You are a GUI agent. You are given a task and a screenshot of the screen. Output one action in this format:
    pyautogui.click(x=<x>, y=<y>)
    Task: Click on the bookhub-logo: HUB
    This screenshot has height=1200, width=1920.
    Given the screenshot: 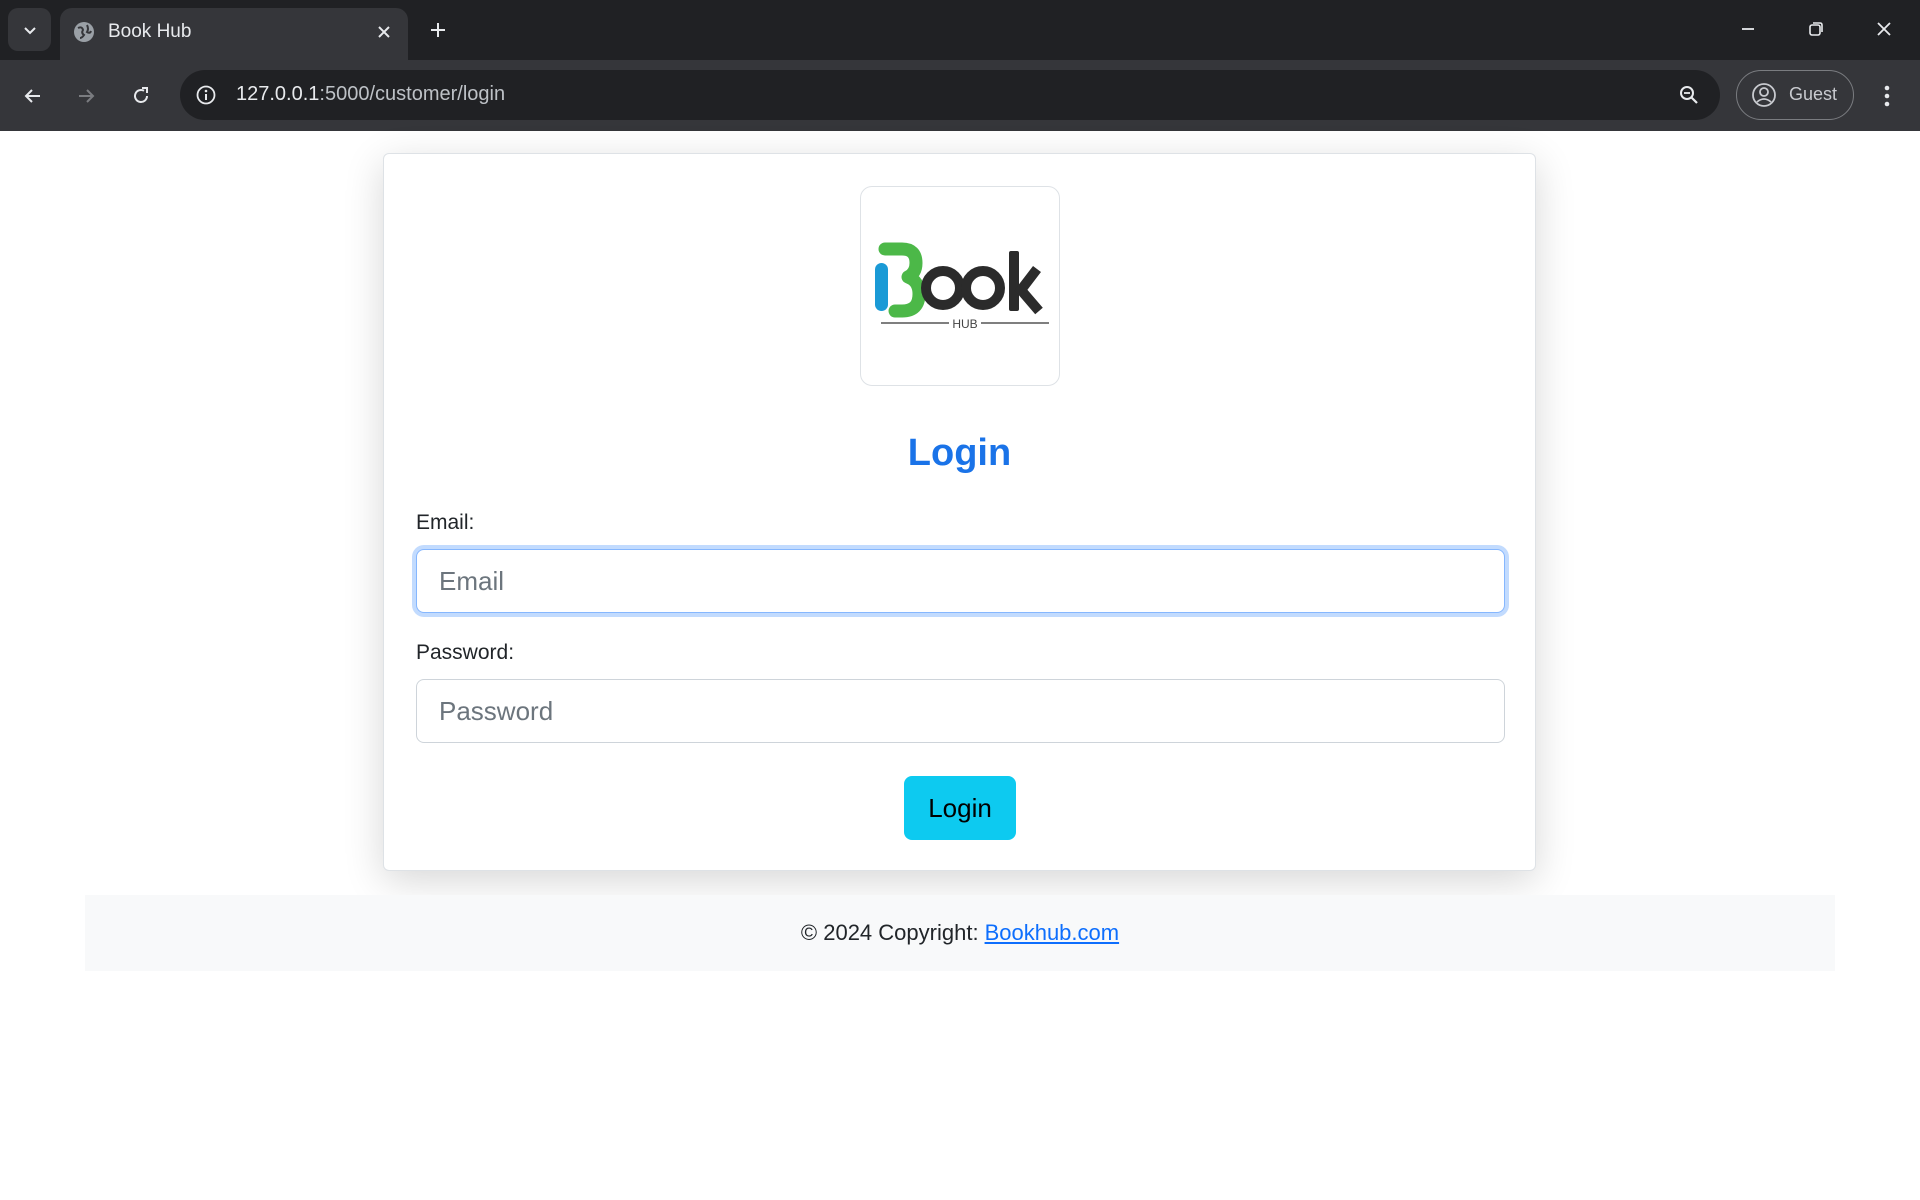 What is the action you would take?
    pyautogui.click(x=962, y=286)
    